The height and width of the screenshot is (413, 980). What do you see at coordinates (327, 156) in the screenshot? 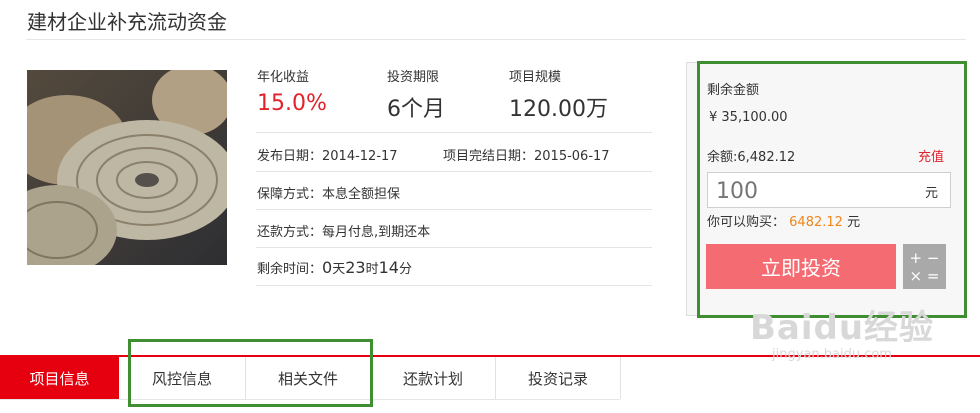
I see `publish-date: 发布日期：2014-12-17` at bounding box center [327, 156].